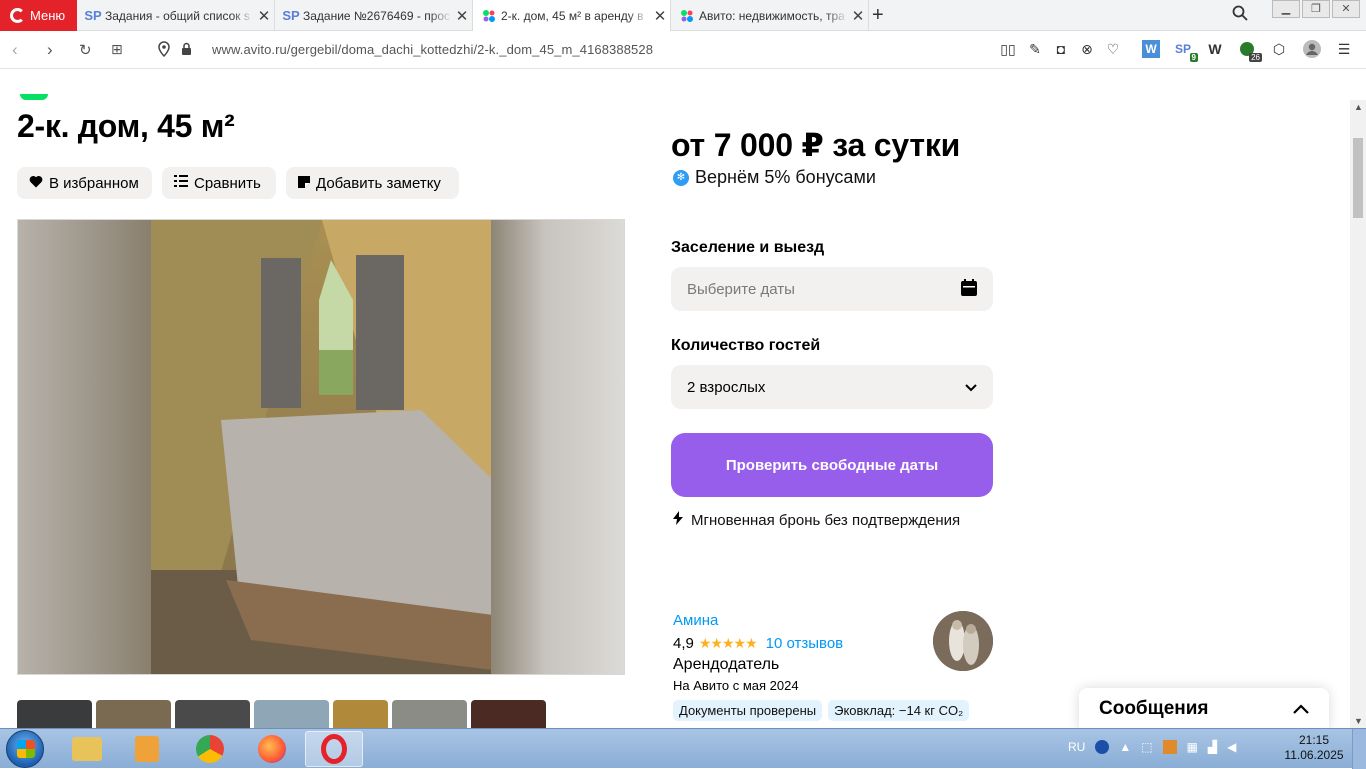 The image size is (1366, 769). I want to click on chrome-icon, so click(210, 749).